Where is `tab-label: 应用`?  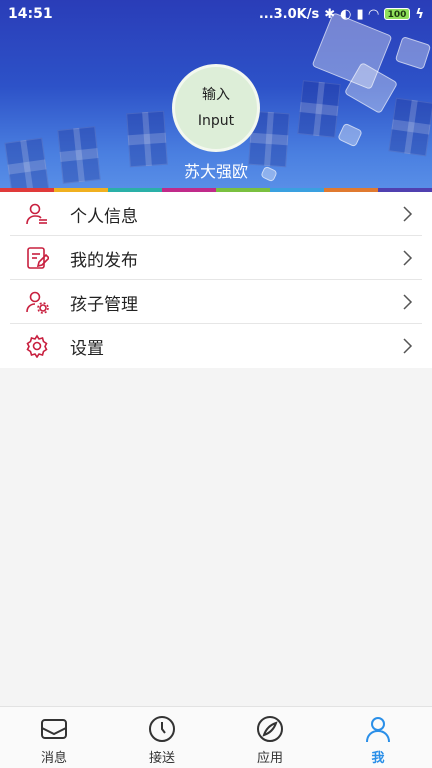
tab-label: 应用 is located at coordinates (269, 758).